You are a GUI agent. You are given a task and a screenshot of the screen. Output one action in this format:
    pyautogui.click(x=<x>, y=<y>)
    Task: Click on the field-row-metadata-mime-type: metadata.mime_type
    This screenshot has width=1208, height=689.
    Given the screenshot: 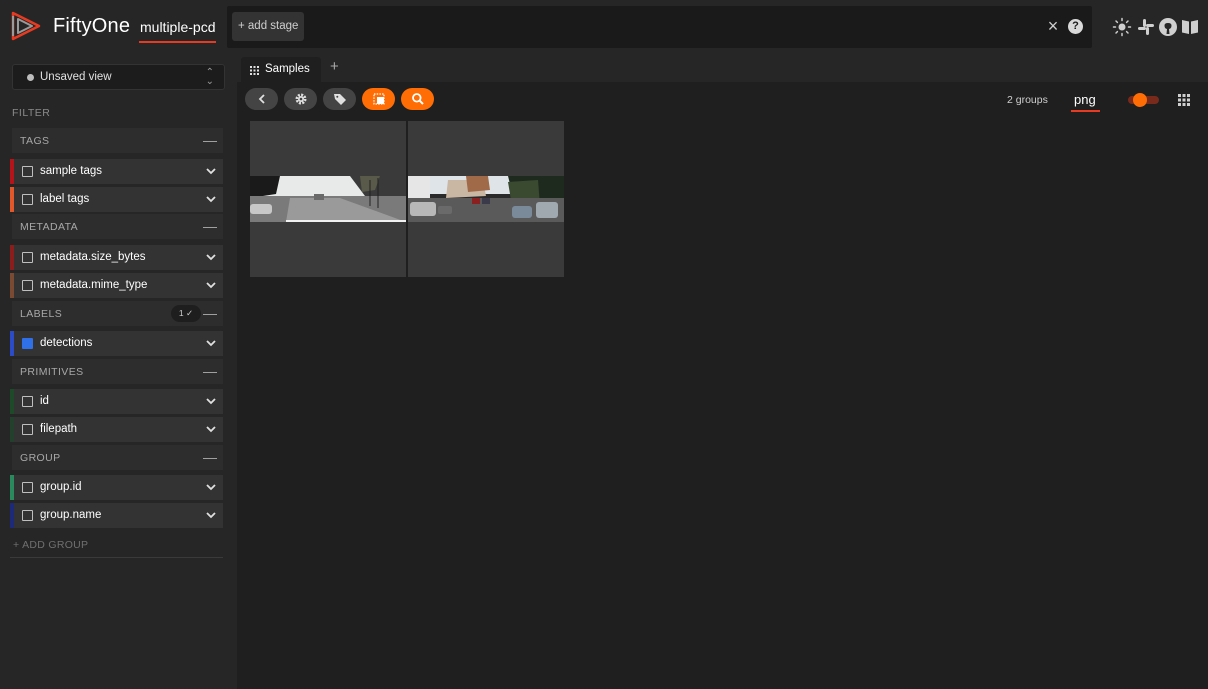 What is the action you would take?
    pyautogui.click(x=116, y=285)
    